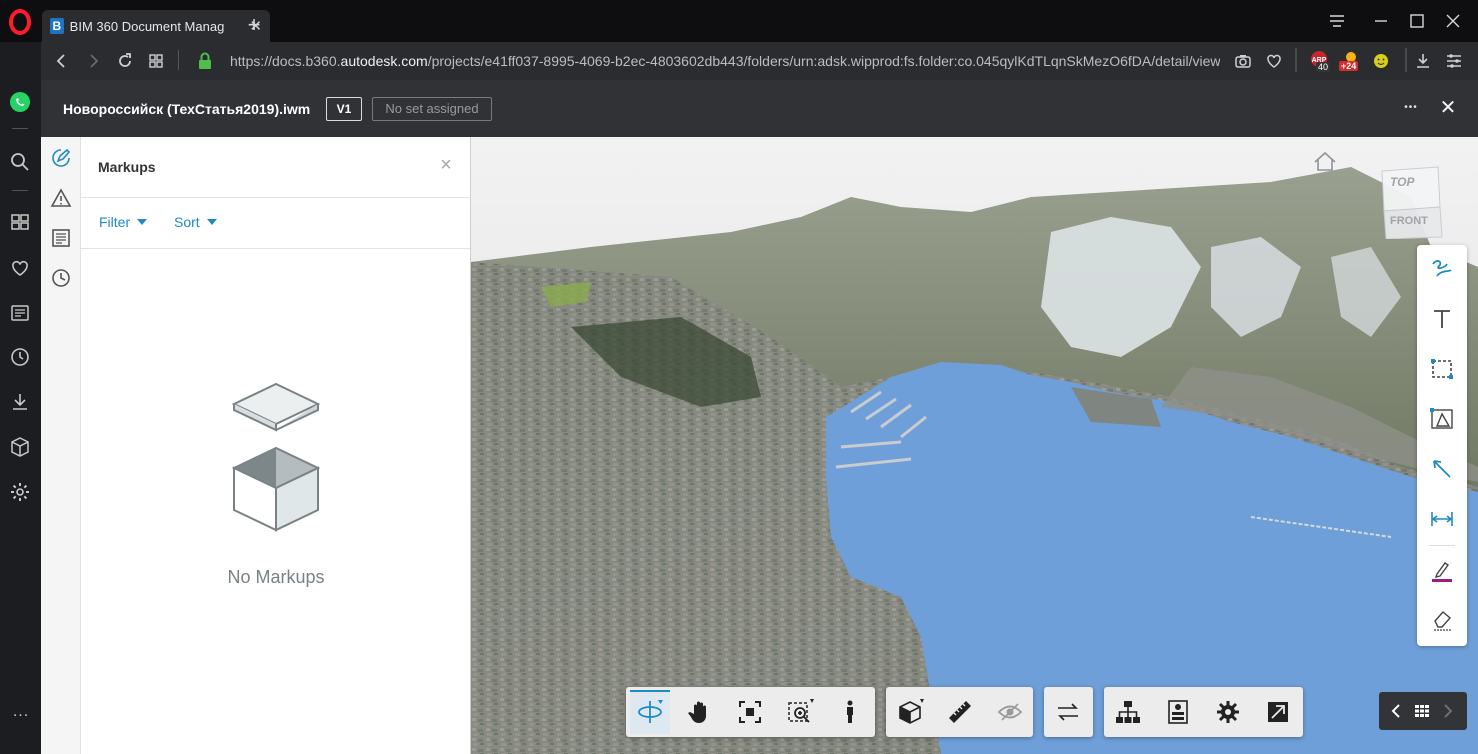 This screenshot has width=1478, height=754. Describe the element at coordinates (61, 278) in the screenshot. I see `history-icon` at that location.